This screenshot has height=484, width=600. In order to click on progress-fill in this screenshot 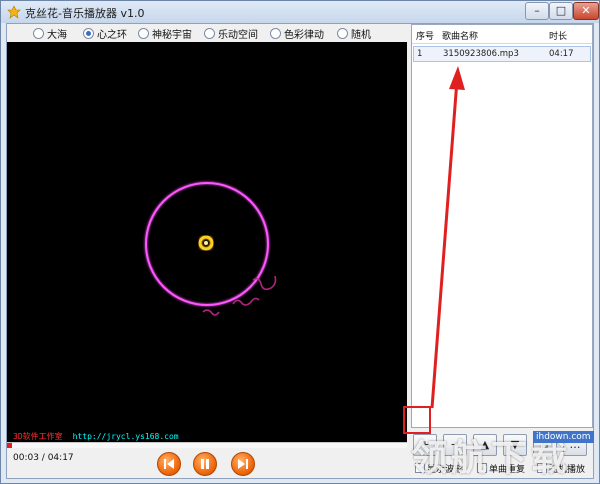, I will do `click(9, 445)`.